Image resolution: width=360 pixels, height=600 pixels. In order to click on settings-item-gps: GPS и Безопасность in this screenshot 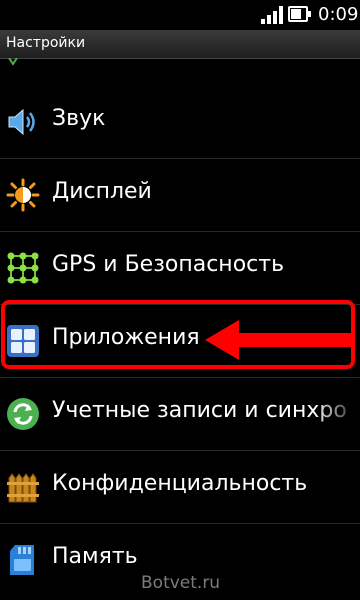, I will do `click(180, 267)`.